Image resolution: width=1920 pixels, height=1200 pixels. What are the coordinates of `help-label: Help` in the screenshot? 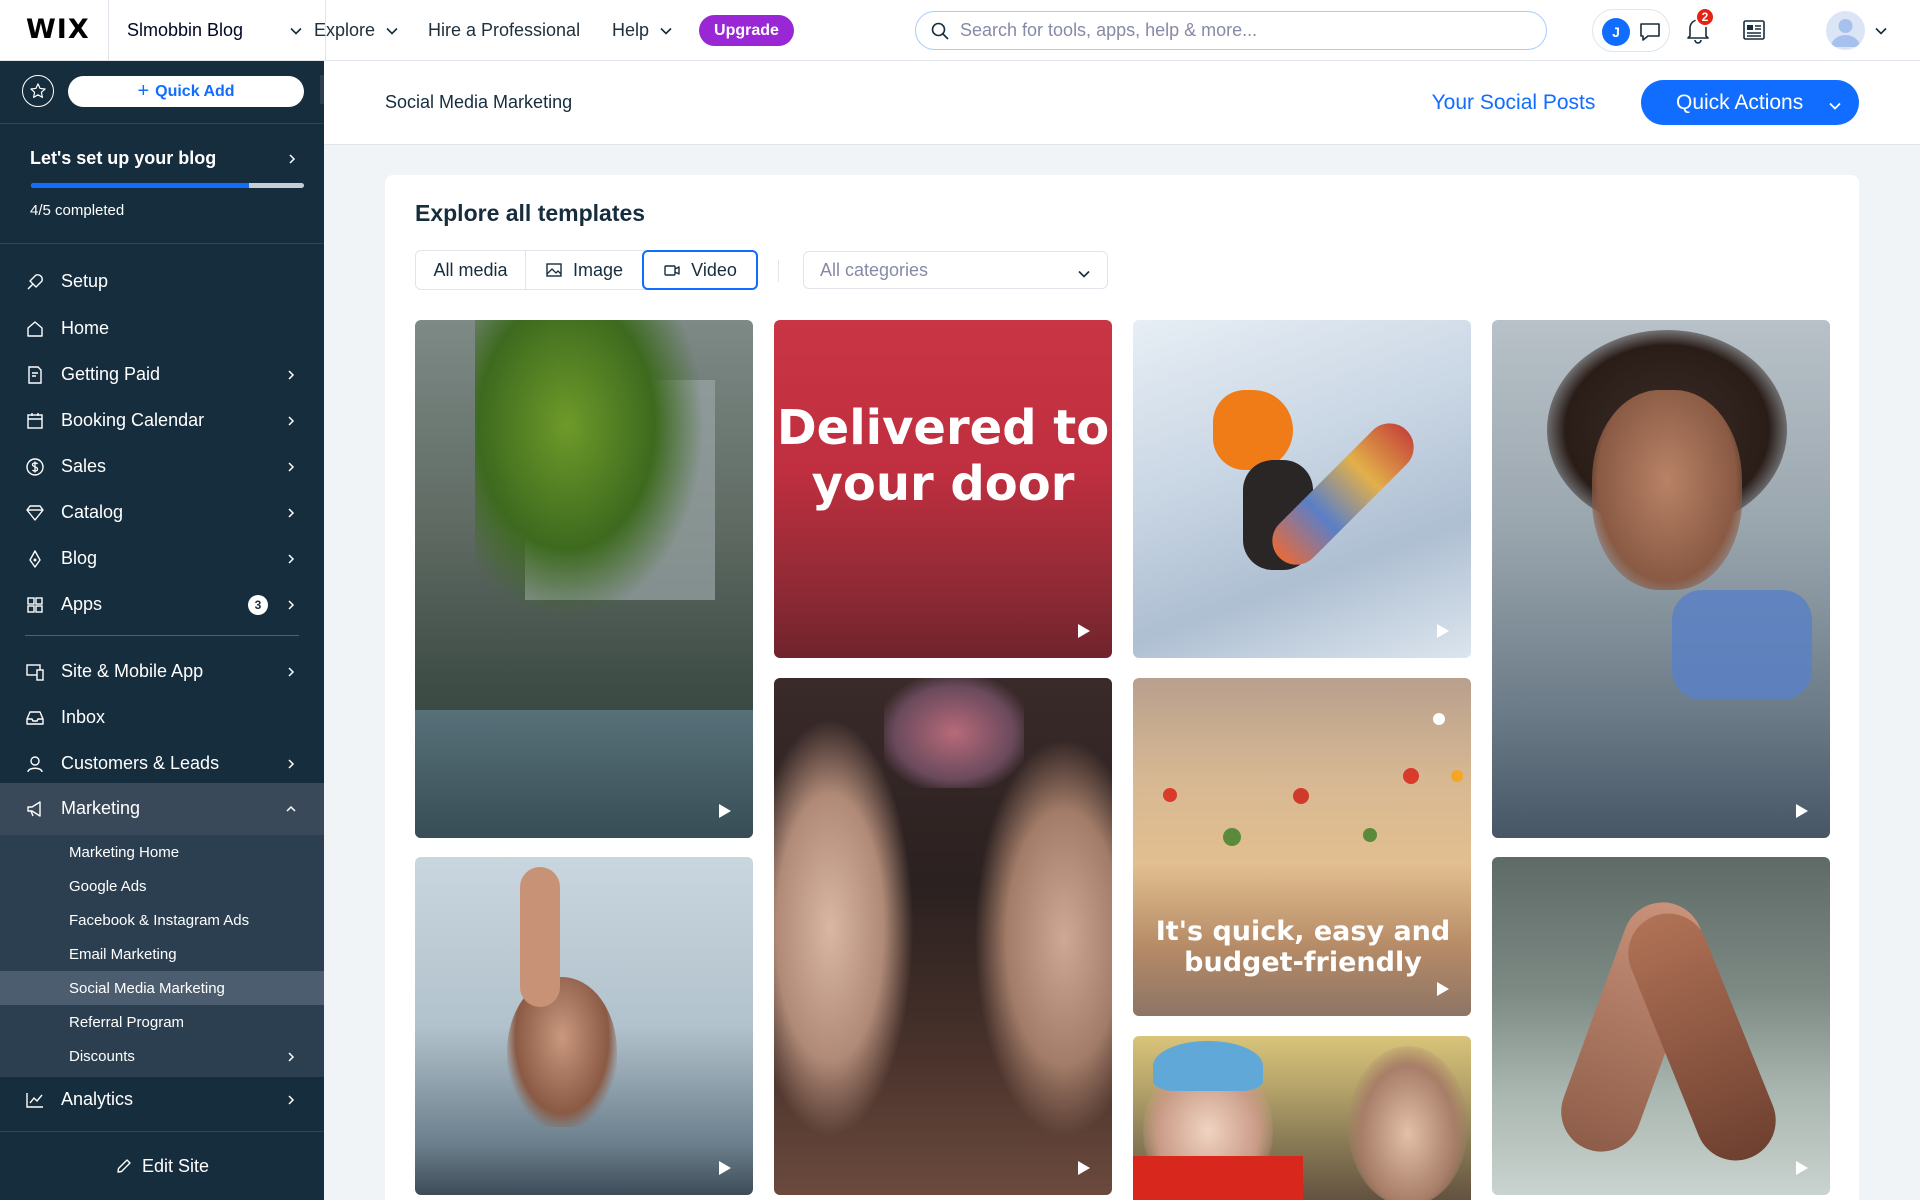 It's located at (631, 30).